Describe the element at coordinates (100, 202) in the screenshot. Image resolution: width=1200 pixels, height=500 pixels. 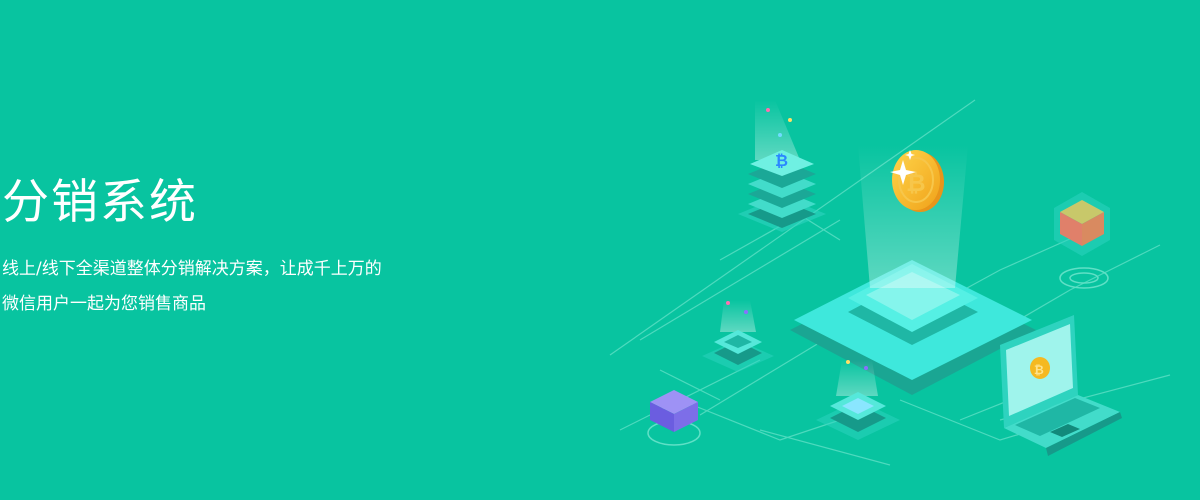
I see `page-title: 分销系统` at that location.